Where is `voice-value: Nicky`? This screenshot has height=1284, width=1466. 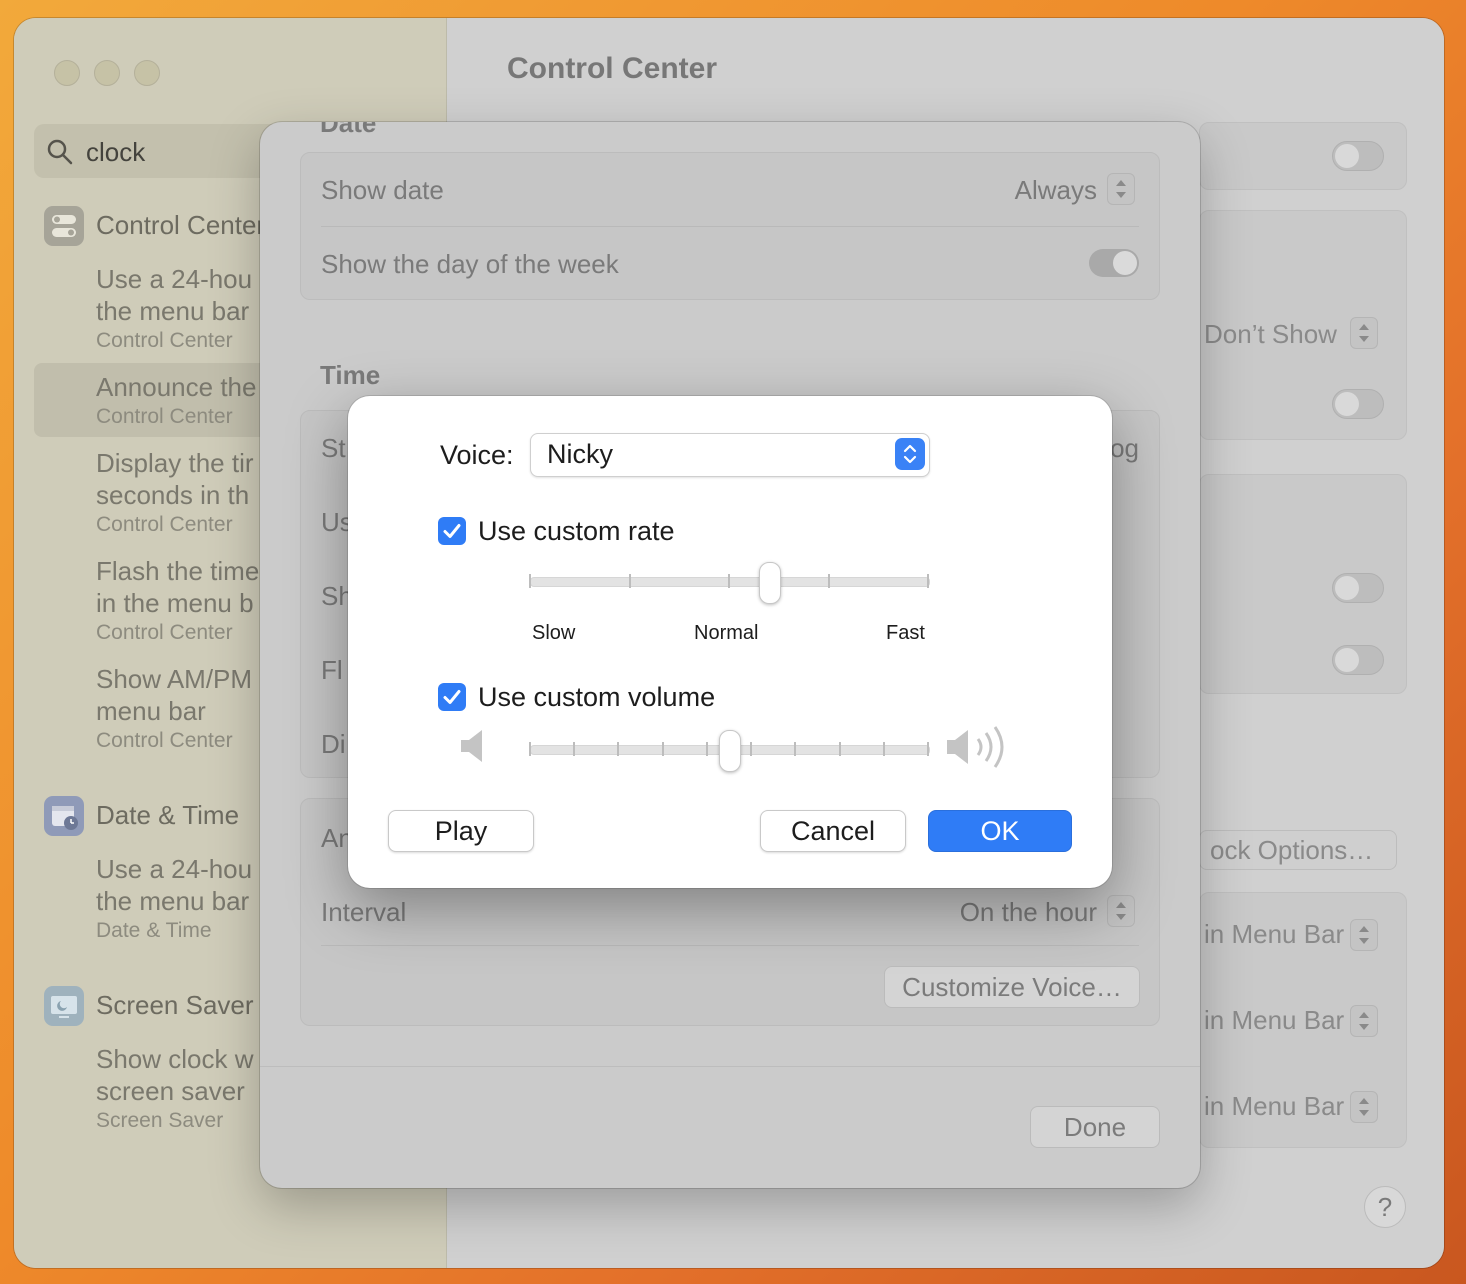 voice-value: Nicky is located at coordinates (580, 454).